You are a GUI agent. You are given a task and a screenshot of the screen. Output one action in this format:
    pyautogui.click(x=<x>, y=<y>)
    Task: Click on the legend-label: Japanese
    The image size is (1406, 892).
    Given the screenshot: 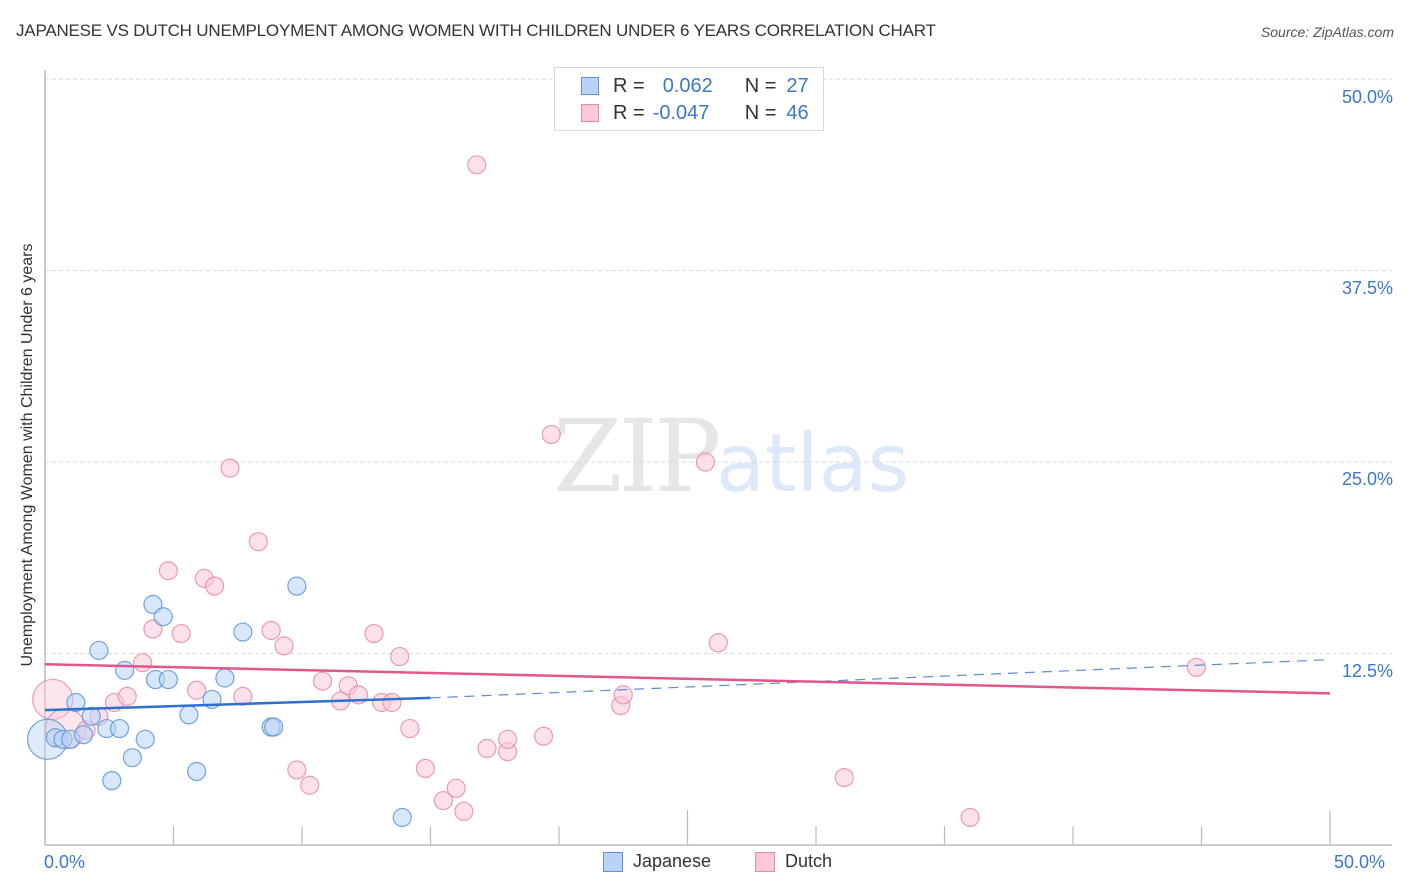 What is the action you would take?
    pyautogui.click(x=672, y=861)
    